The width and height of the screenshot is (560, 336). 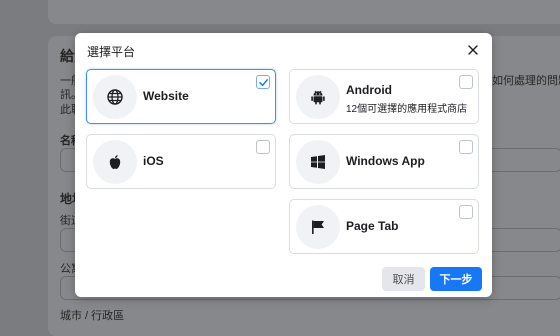 I want to click on website-checkbox, so click(x=263, y=82).